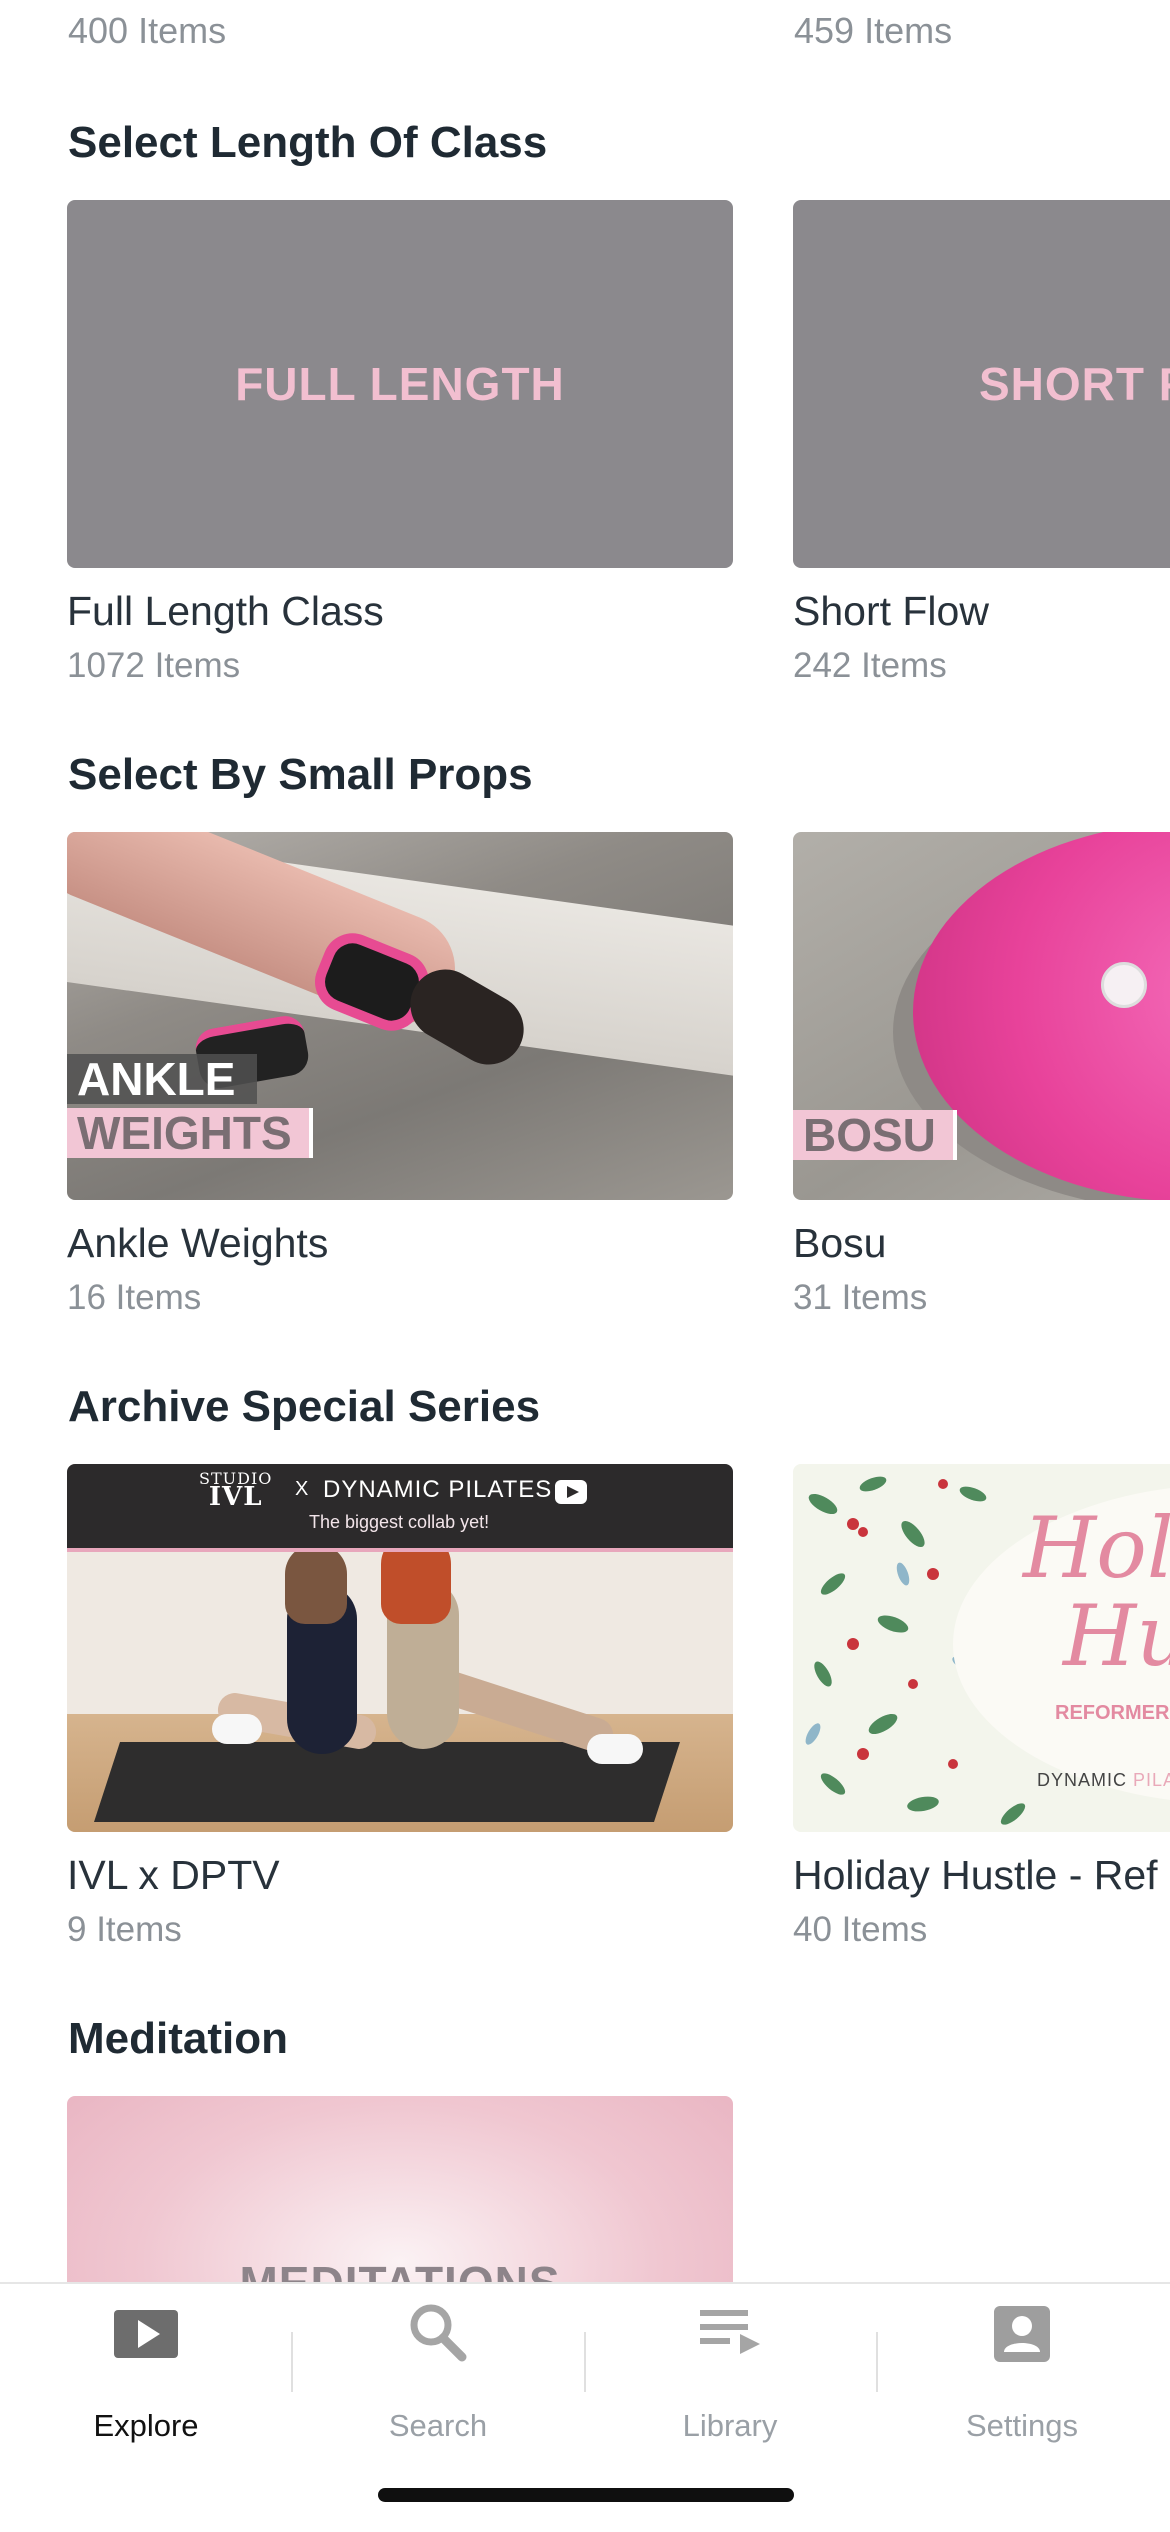  What do you see at coordinates (399, 1522) in the screenshot?
I see `banner-subtitle: The biggest collab yet!` at bounding box center [399, 1522].